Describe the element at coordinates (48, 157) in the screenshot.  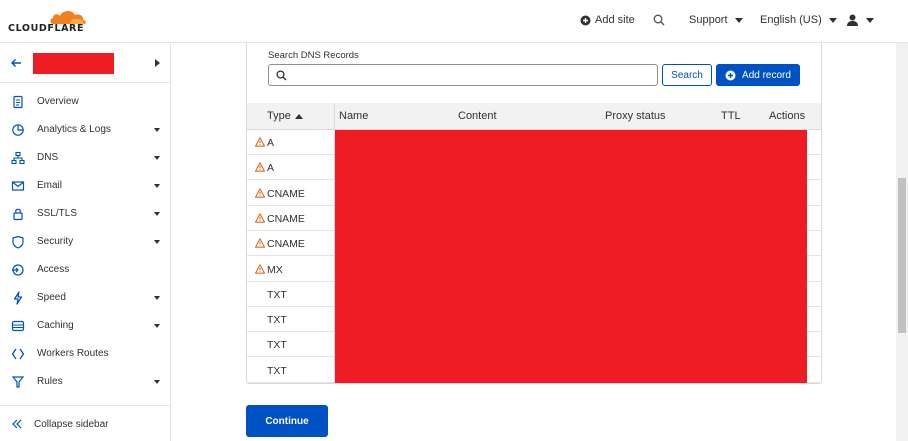
I see `sidebar-item-label: DNS` at that location.